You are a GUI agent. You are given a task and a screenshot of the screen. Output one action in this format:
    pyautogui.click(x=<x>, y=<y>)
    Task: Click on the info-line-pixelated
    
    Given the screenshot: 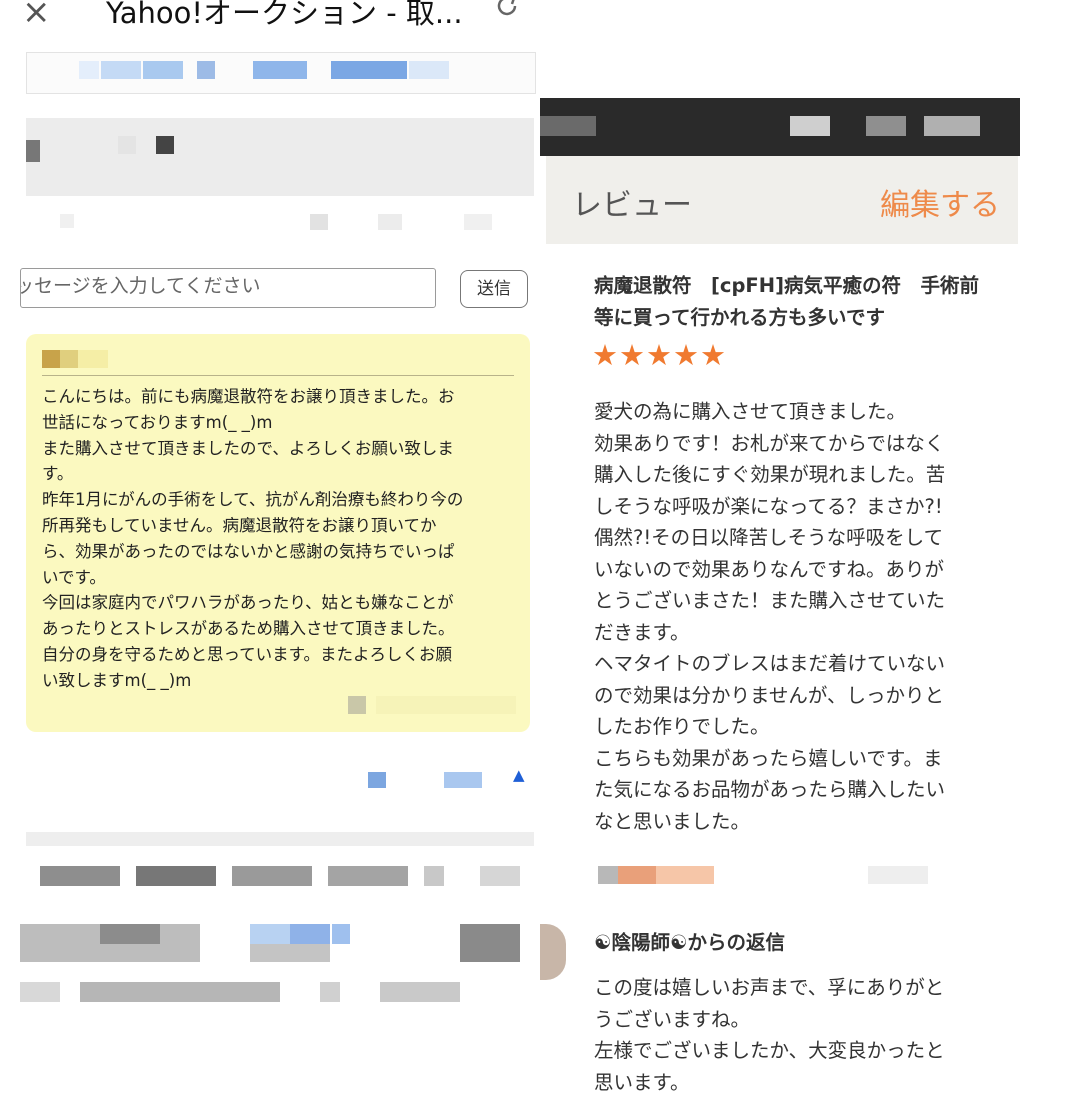 What is the action you would take?
    pyautogui.click(x=276, y=221)
    